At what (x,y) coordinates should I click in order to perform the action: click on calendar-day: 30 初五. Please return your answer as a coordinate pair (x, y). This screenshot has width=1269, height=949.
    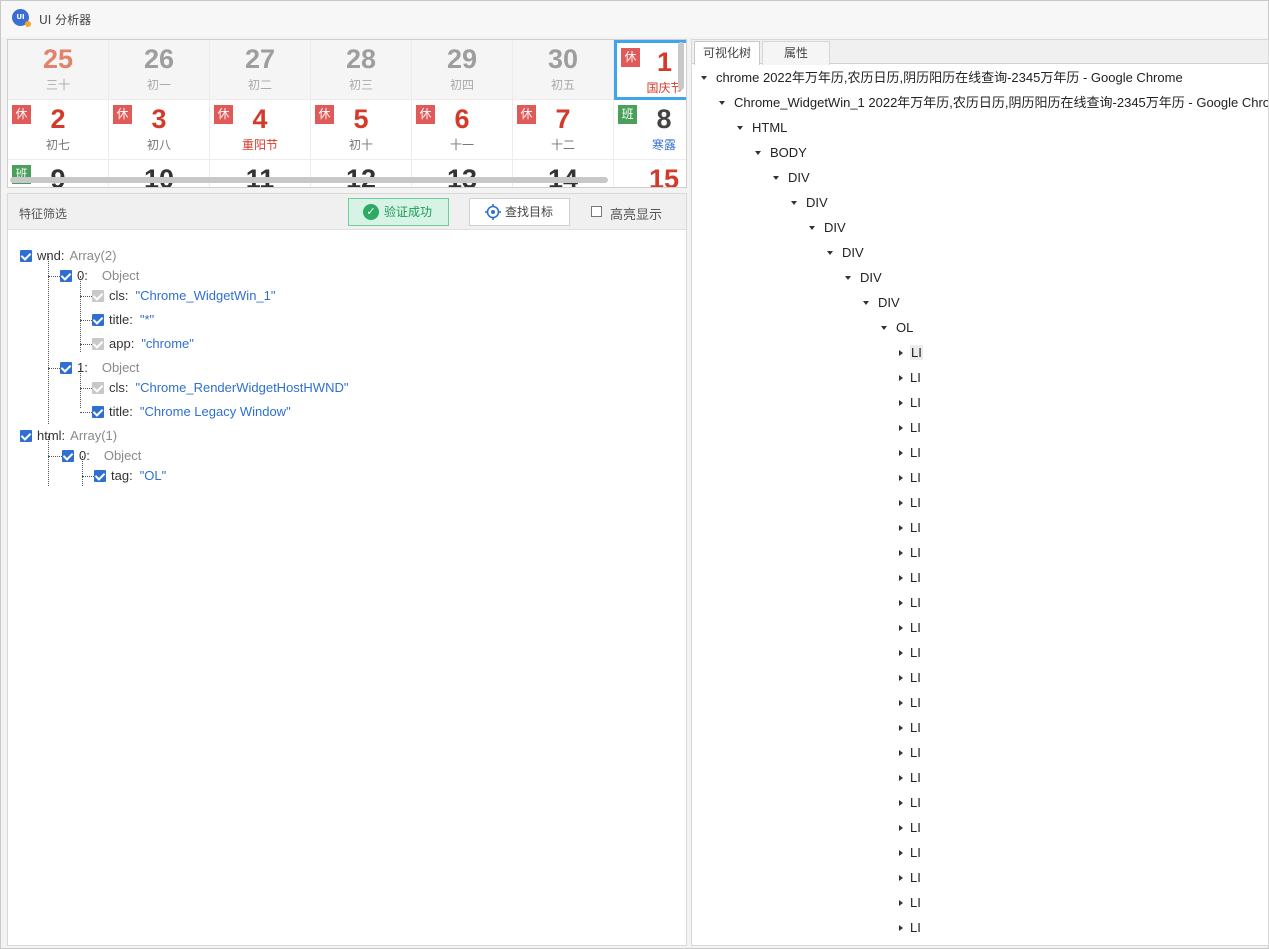
    Looking at the image, I should click on (563, 70).